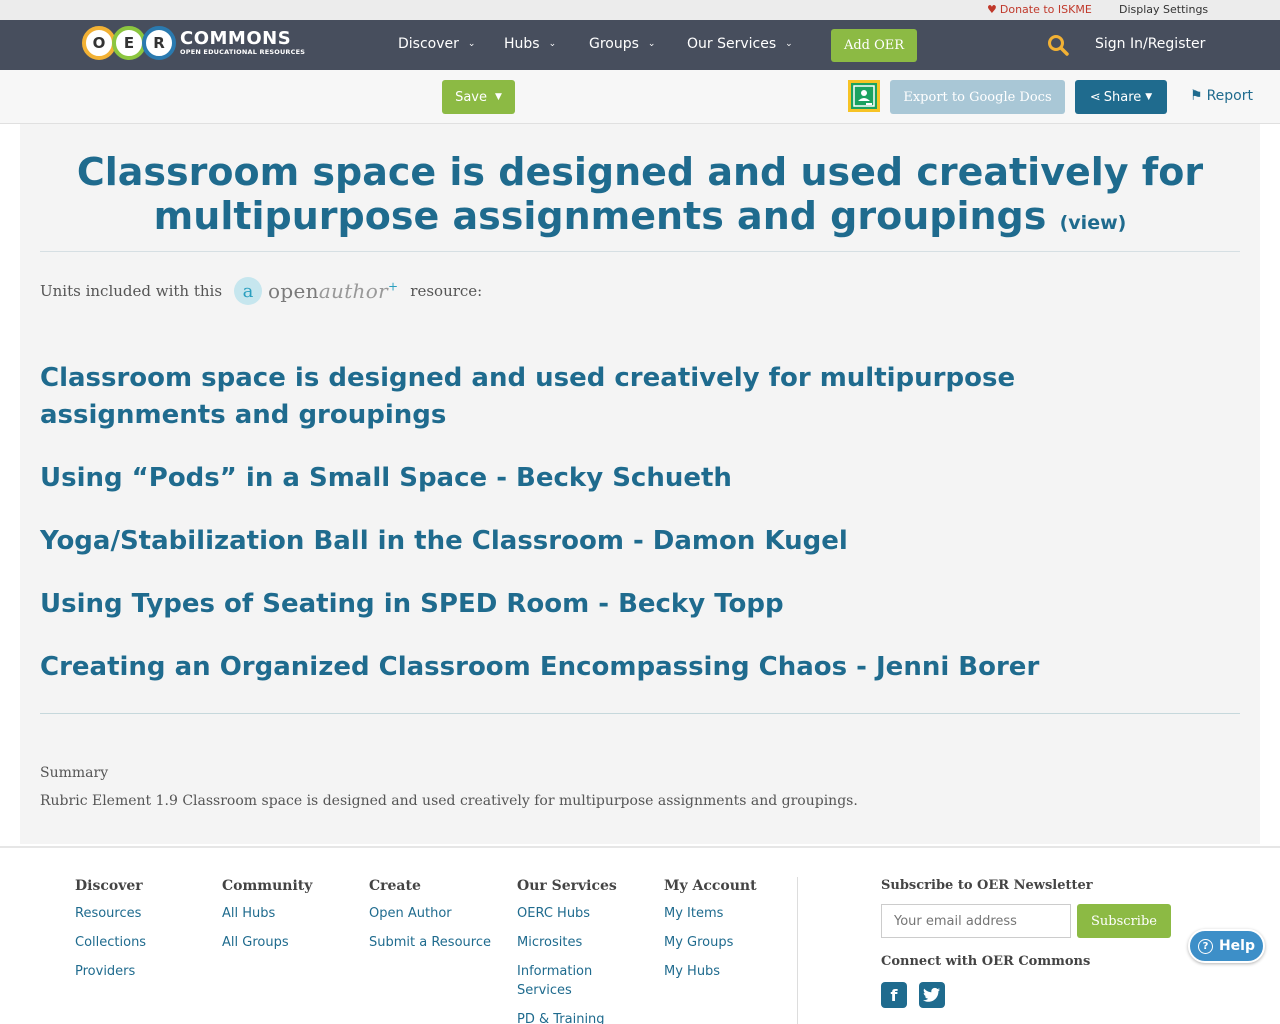  I want to click on footer-link-my-groups: My Groups, so click(710, 942).